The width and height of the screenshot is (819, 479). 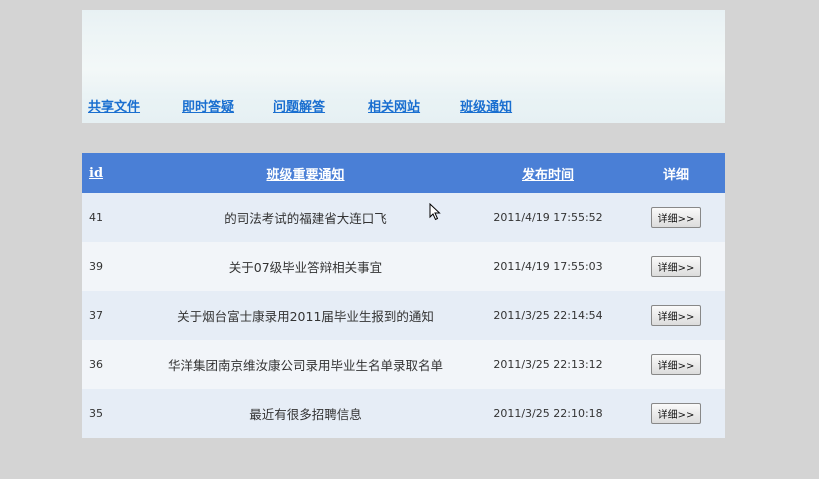 What do you see at coordinates (305, 365) in the screenshot?
I see `row-title: 华洋集团南京维汝康公司录用毕业生名单录取名单` at bounding box center [305, 365].